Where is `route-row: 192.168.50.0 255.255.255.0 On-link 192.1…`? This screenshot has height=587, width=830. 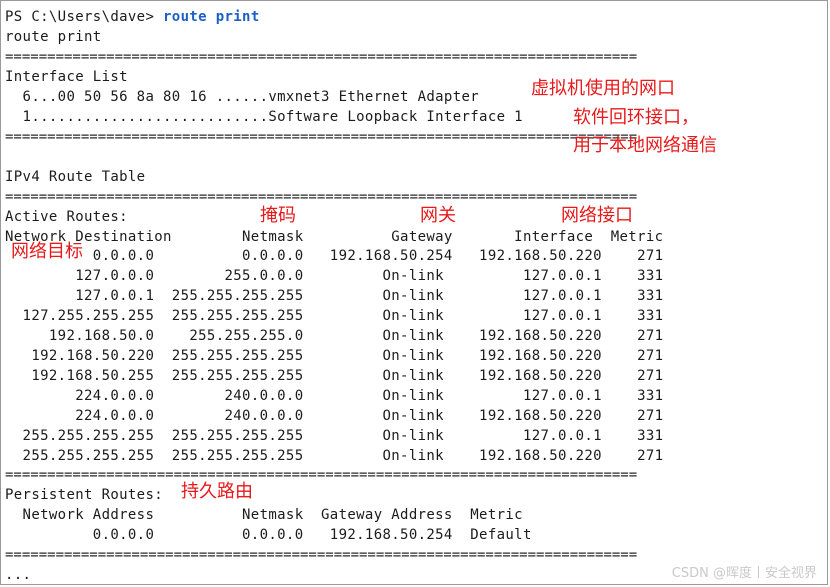
route-row: 192.168.50.0 255.255.255.0 On-link 192.1… is located at coordinates (334, 336).